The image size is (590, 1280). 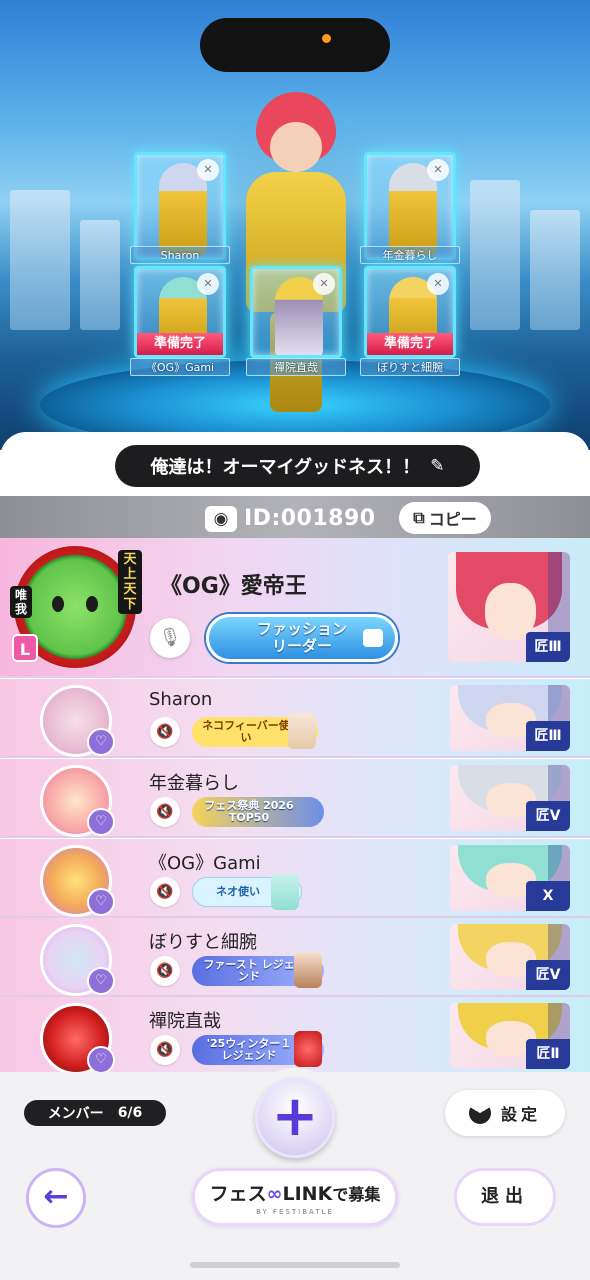 What do you see at coordinates (419, 517) in the screenshot?
I see `copy-icon: ⧉` at bounding box center [419, 517].